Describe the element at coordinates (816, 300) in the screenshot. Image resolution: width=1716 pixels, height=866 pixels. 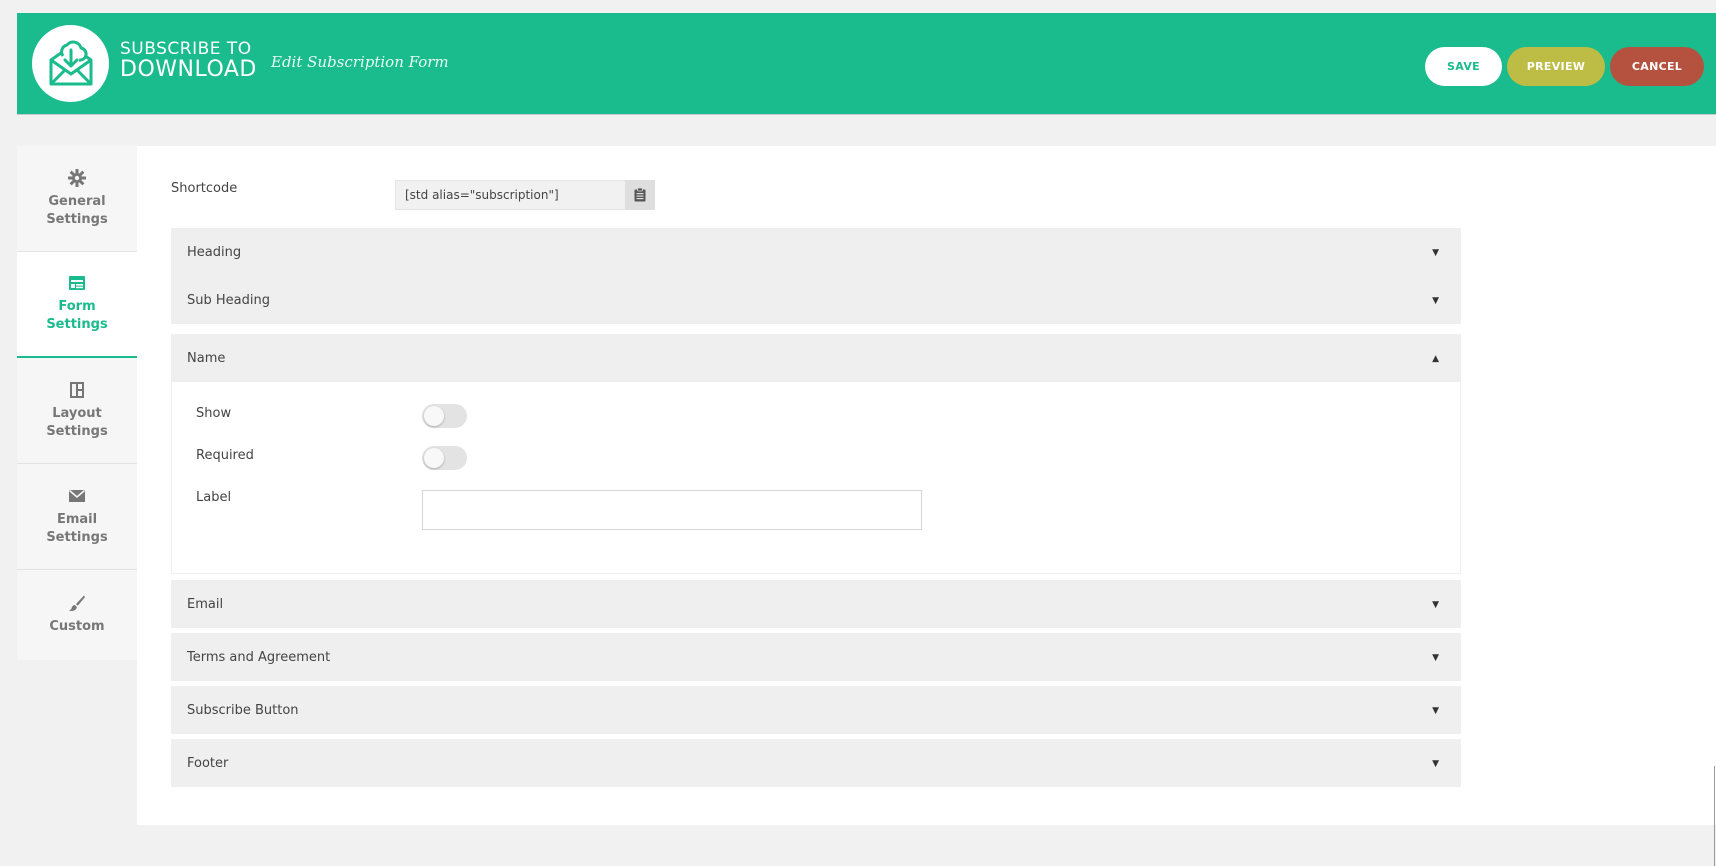
I see `section-sub-heading-header: Sub Heading ▼` at that location.